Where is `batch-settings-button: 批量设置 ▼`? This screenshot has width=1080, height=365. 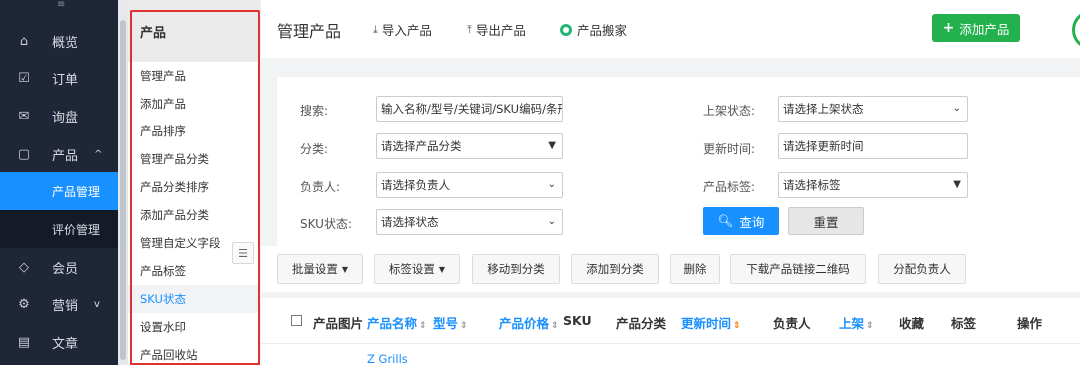
batch-settings-button: 批量设置 ▼ is located at coordinates (320, 269).